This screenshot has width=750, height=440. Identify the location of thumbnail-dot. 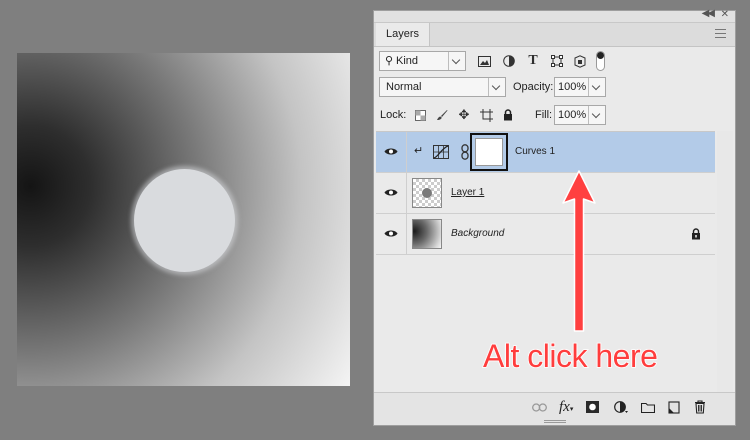
(427, 193).